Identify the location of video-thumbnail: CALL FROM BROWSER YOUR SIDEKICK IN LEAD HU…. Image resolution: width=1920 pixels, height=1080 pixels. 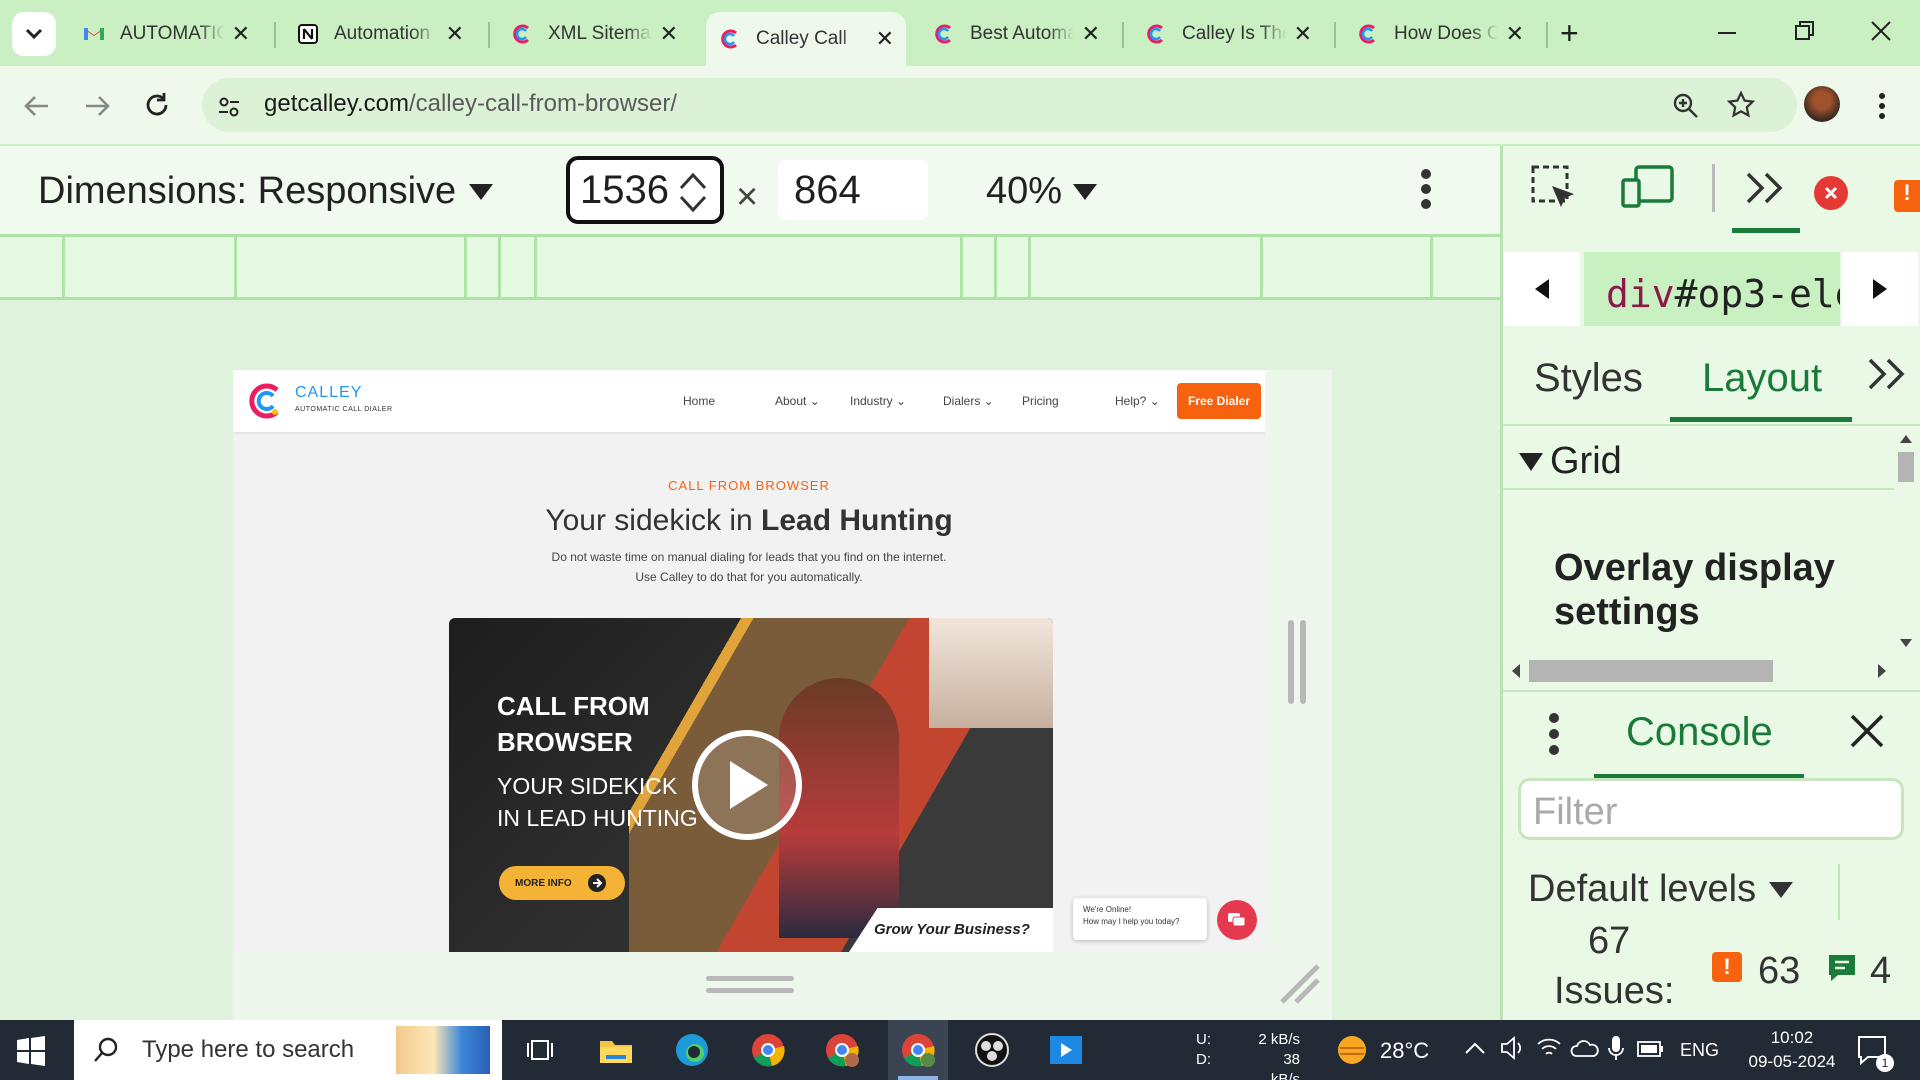
(751, 785).